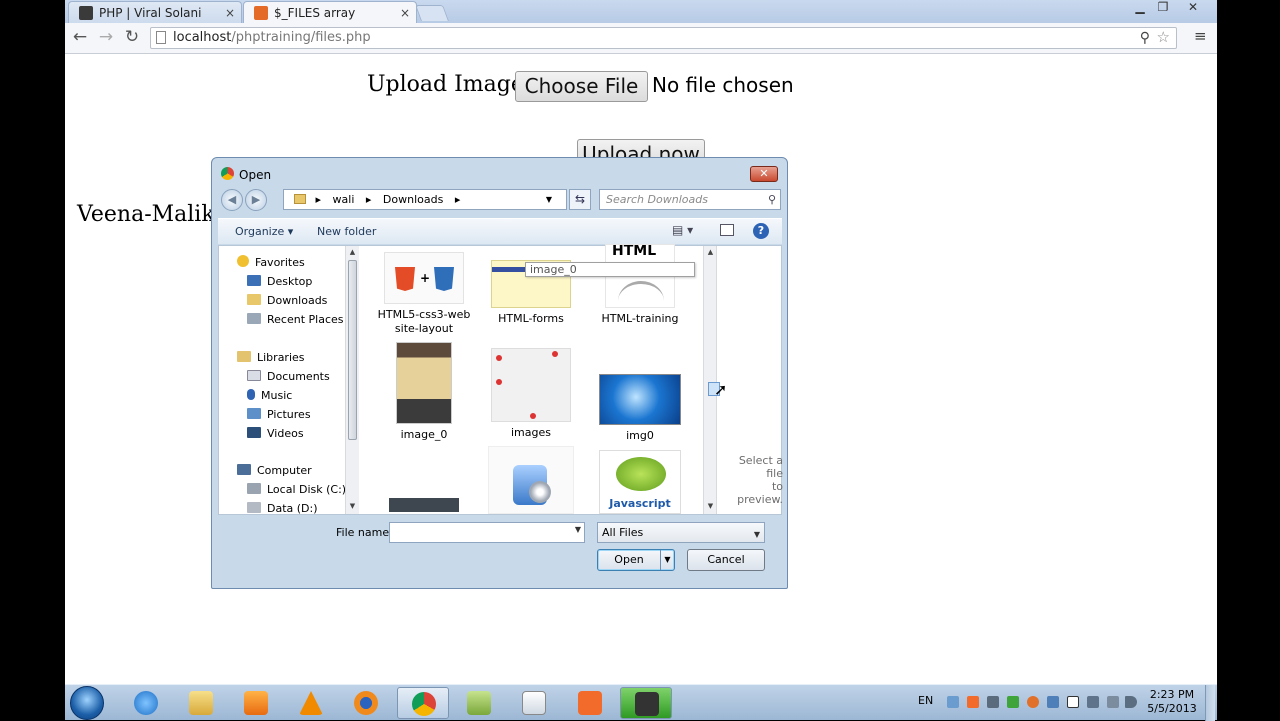  Describe the element at coordinates (1073, 702) in the screenshot. I see `flag-icon` at that location.